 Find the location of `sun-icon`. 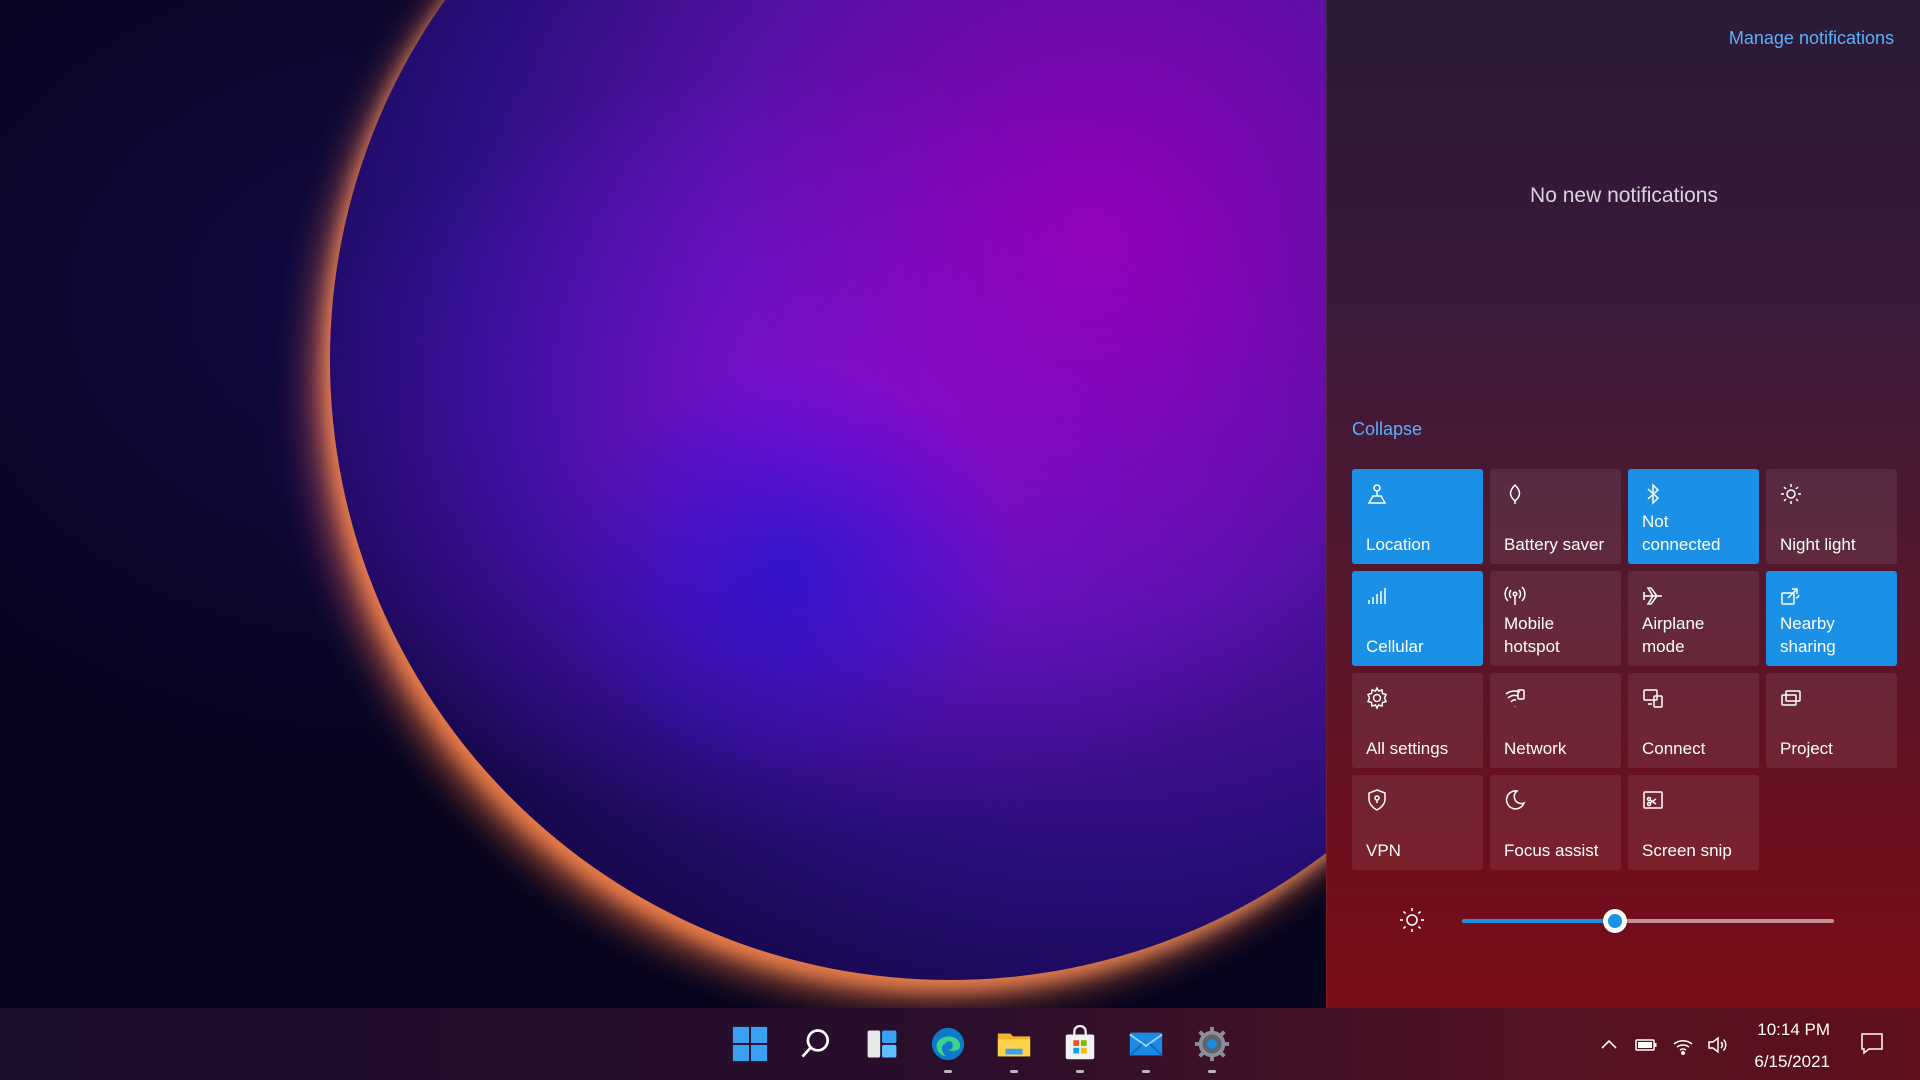

sun-icon is located at coordinates (1412, 920).